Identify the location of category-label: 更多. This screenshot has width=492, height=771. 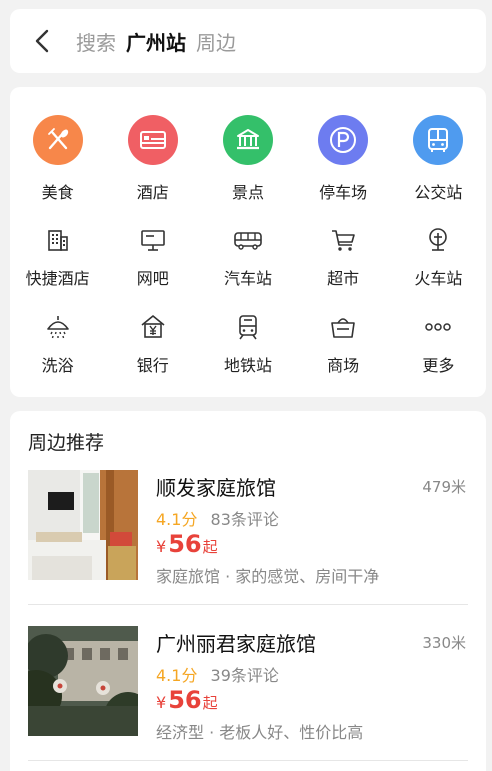
(438, 365).